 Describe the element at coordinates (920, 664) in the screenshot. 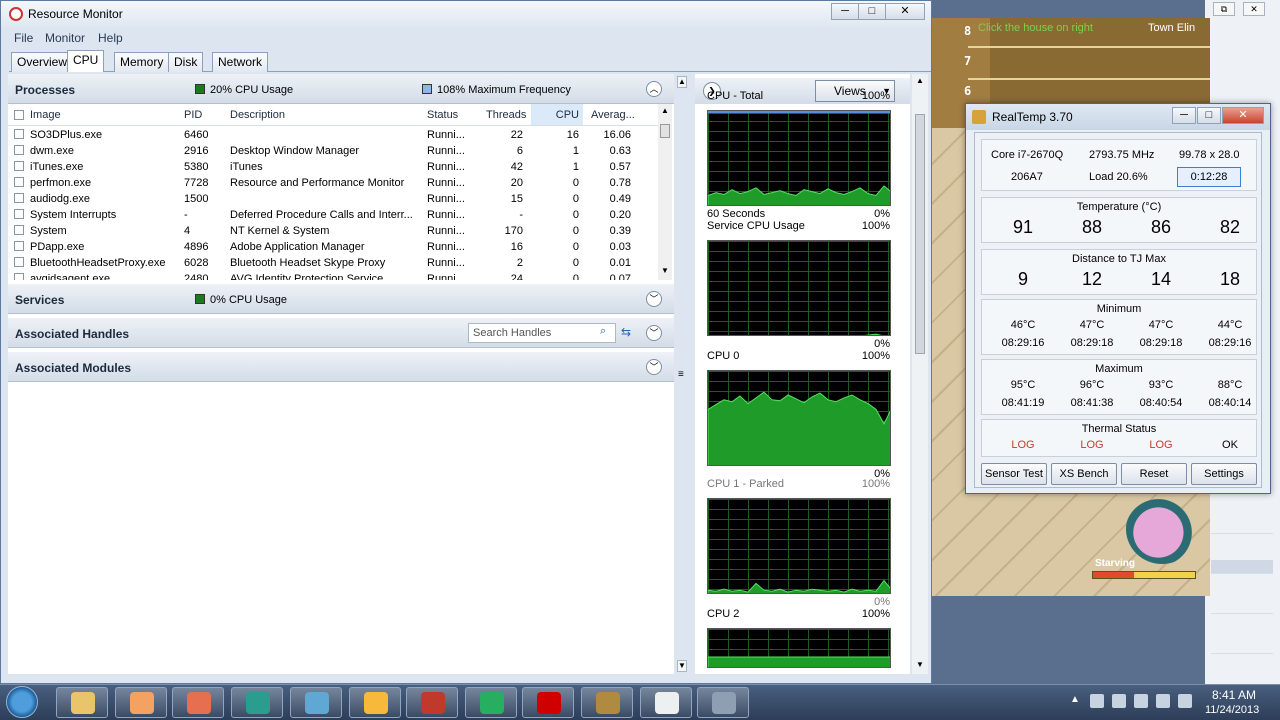

I see `graphs-scroll-down-icon: ▼` at that location.